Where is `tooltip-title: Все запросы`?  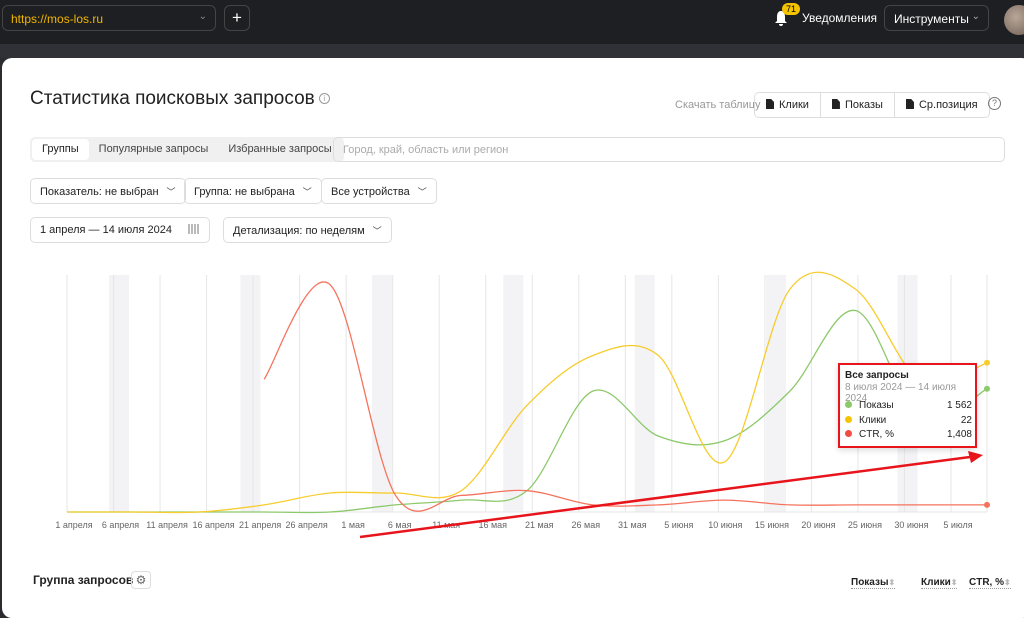 tooltip-title: Все запросы is located at coordinates (877, 375).